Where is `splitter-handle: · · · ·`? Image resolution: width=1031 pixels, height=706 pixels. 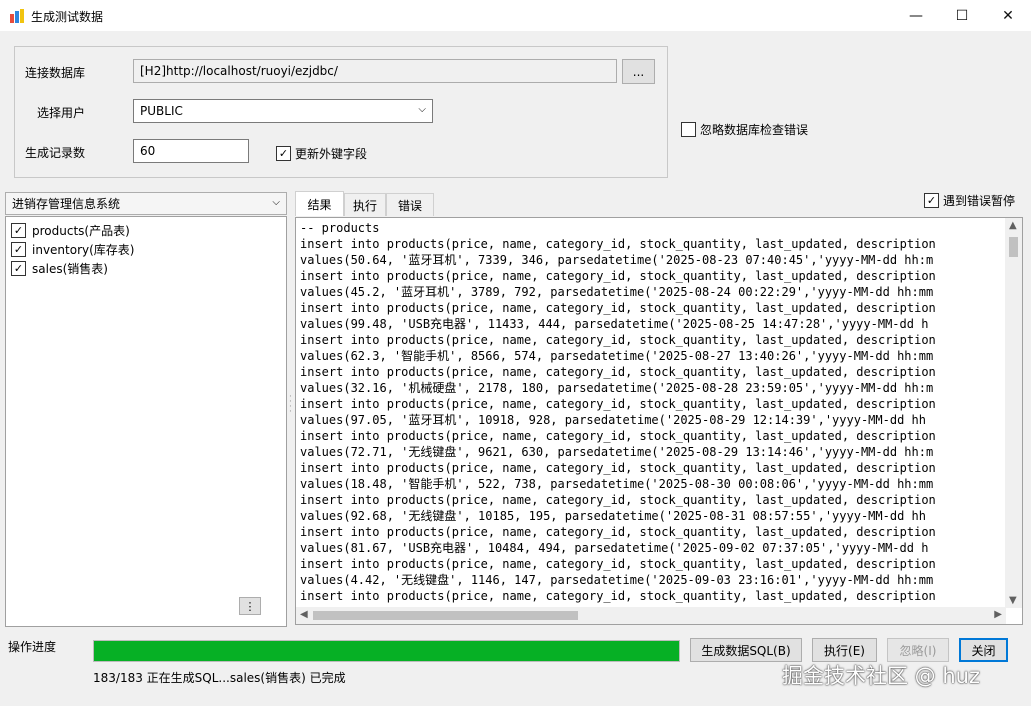 splitter-handle: · · · · is located at coordinates (290, 405).